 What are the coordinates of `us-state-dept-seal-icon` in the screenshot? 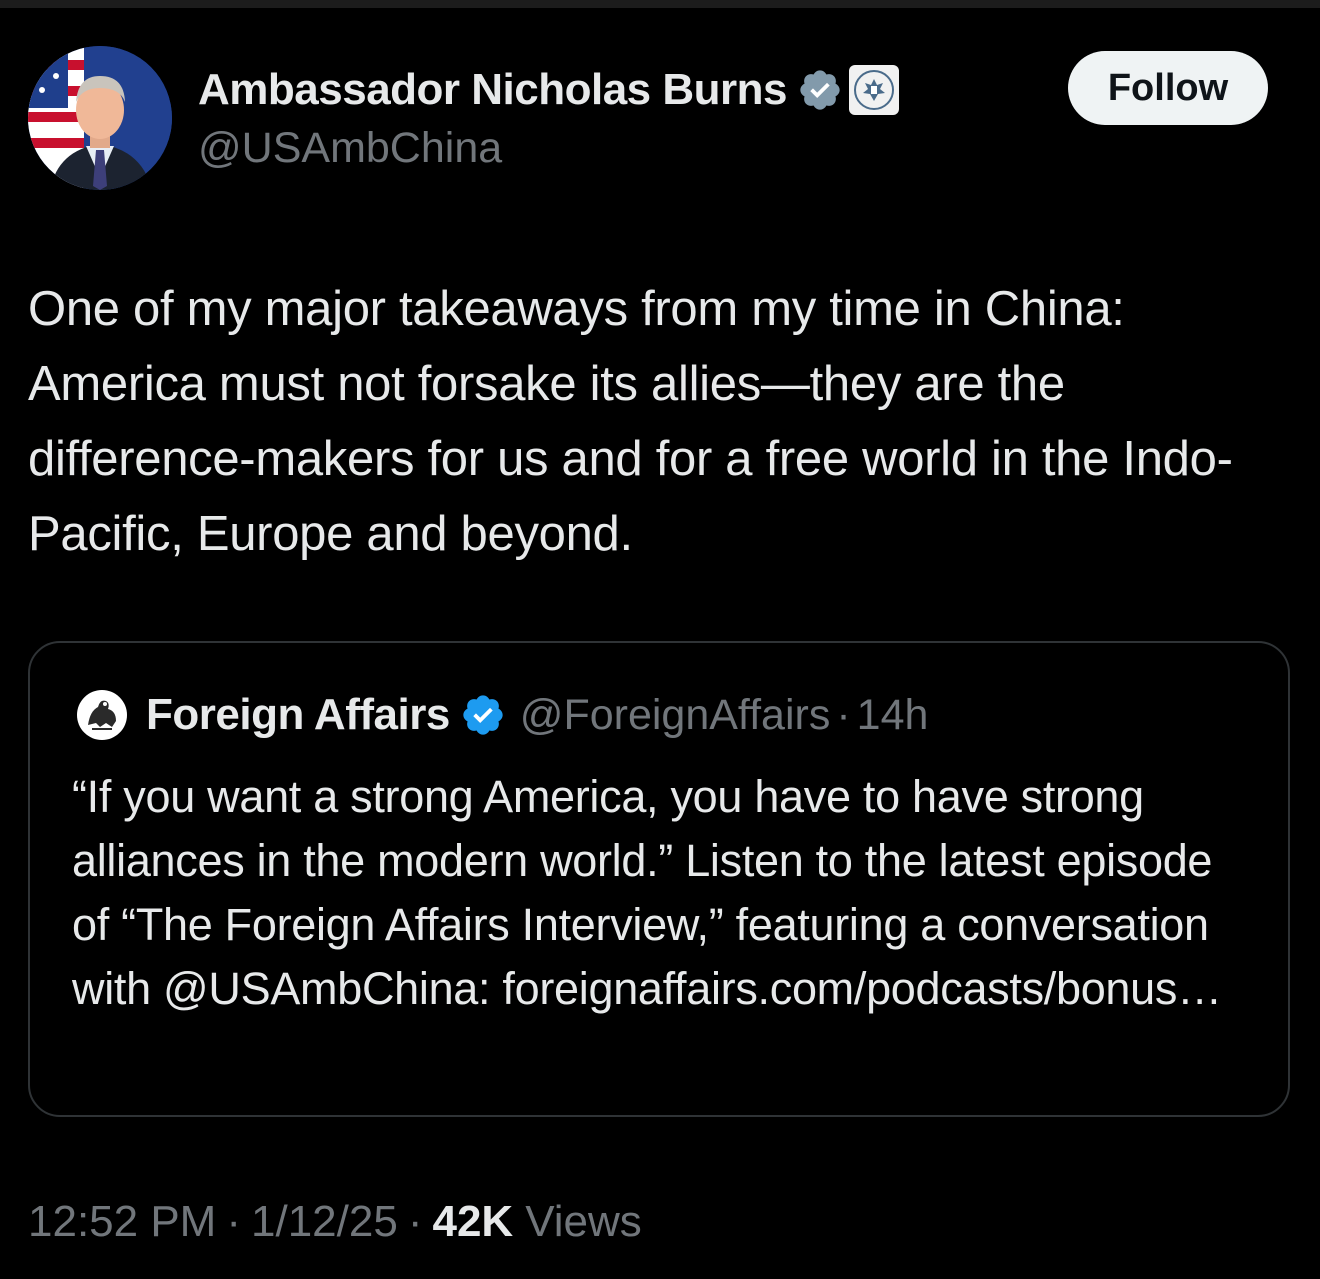 It's located at (874, 90).